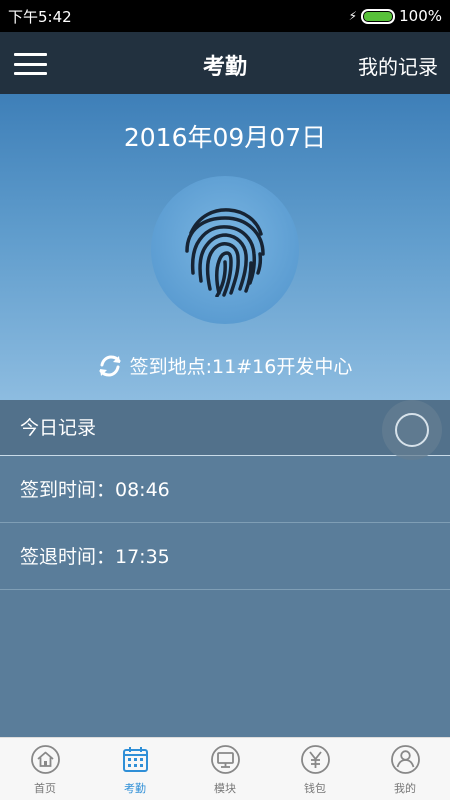 This screenshot has width=450, height=800. Describe the element at coordinates (398, 65) in the screenshot. I see `my-records-button: 我的记录` at that location.